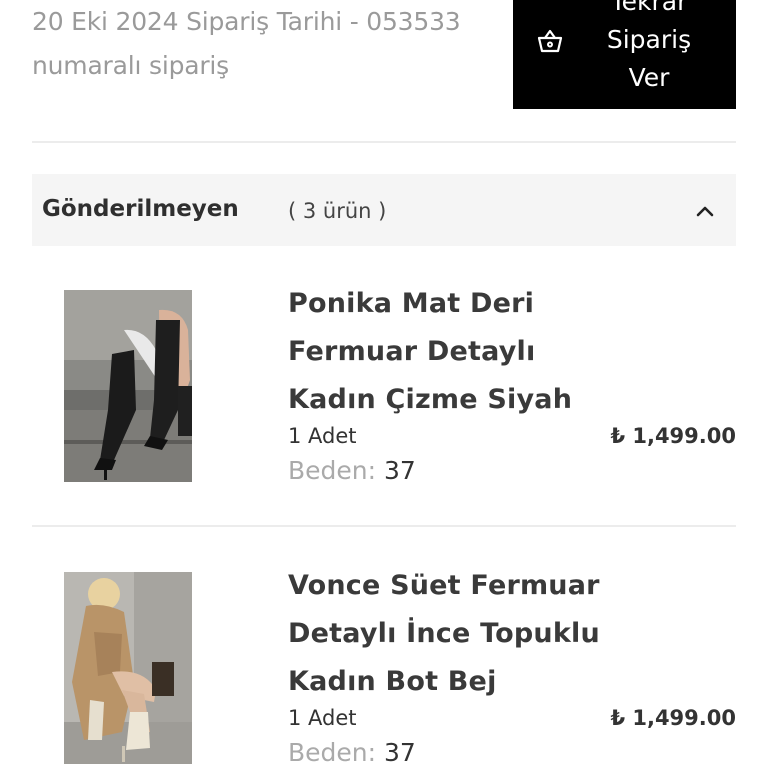 This screenshot has width=768, height=768. What do you see at coordinates (649, 39) in the screenshot?
I see `reorder-label-line2: Sipariş` at bounding box center [649, 39].